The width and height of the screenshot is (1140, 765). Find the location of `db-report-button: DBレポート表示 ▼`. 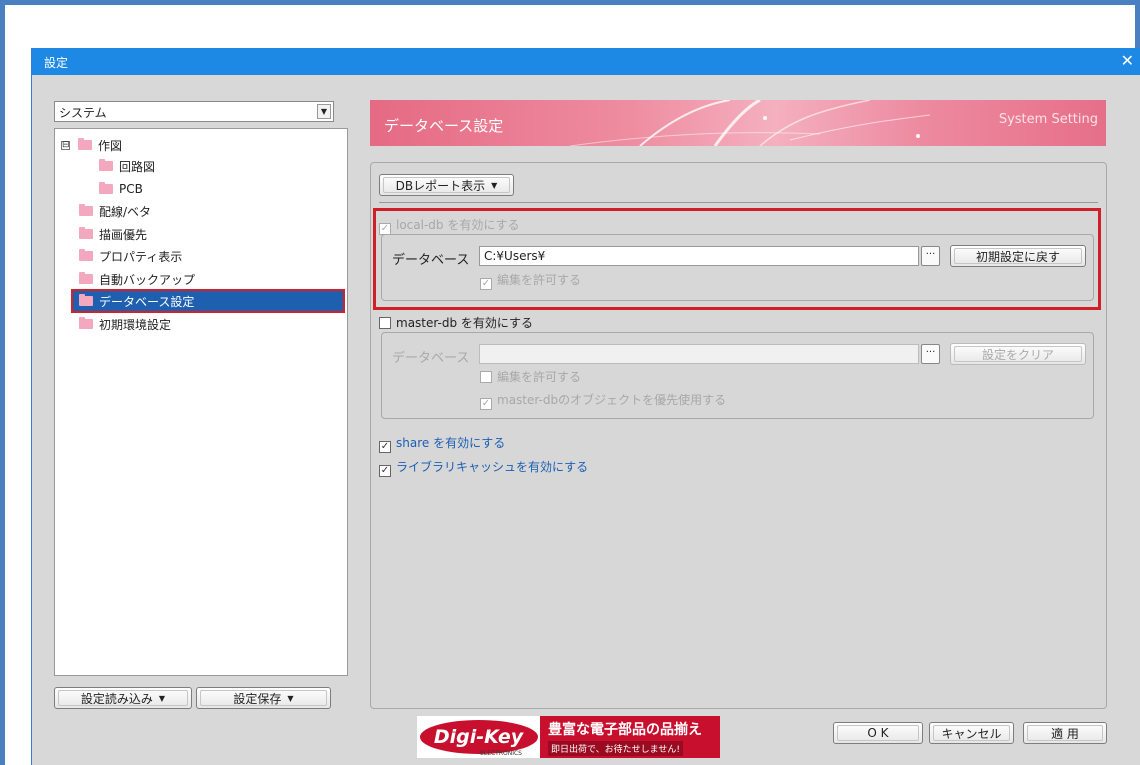

db-report-button: DBレポート表示 ▼ is located at coordinates (446, 185).